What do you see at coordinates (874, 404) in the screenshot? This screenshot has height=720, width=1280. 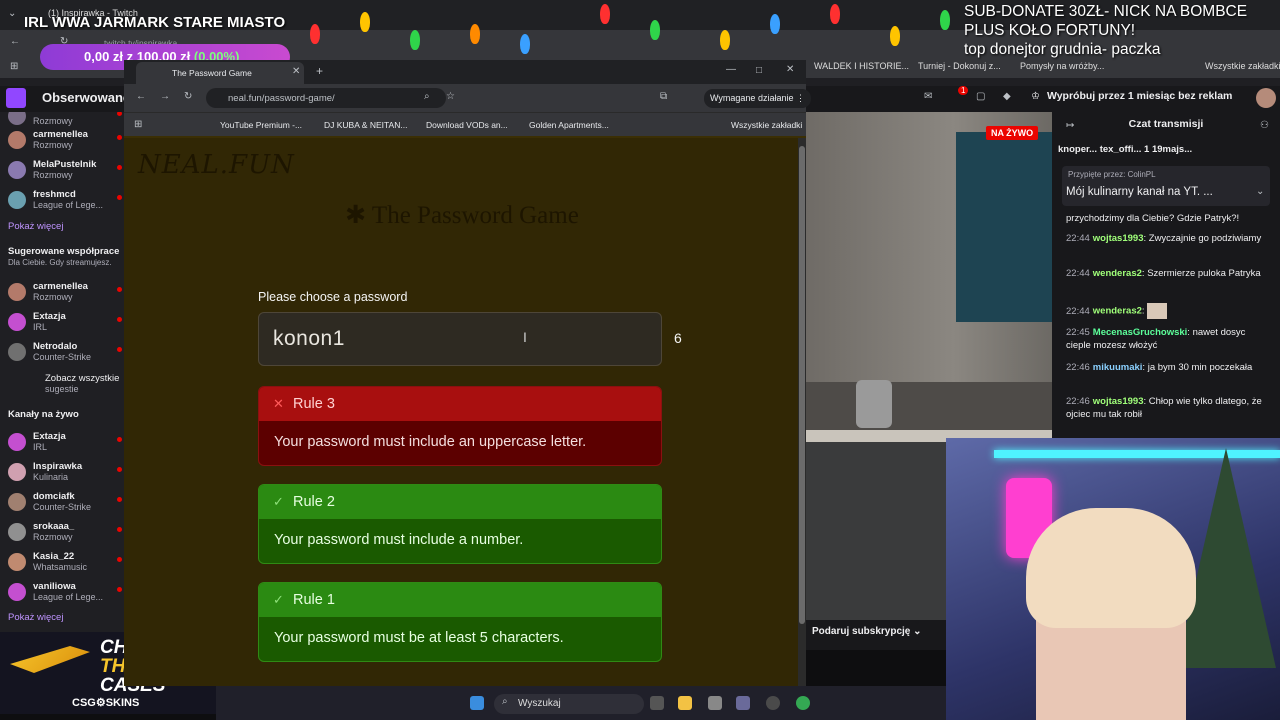 I see `kettle` at bounding box center [874, 404].